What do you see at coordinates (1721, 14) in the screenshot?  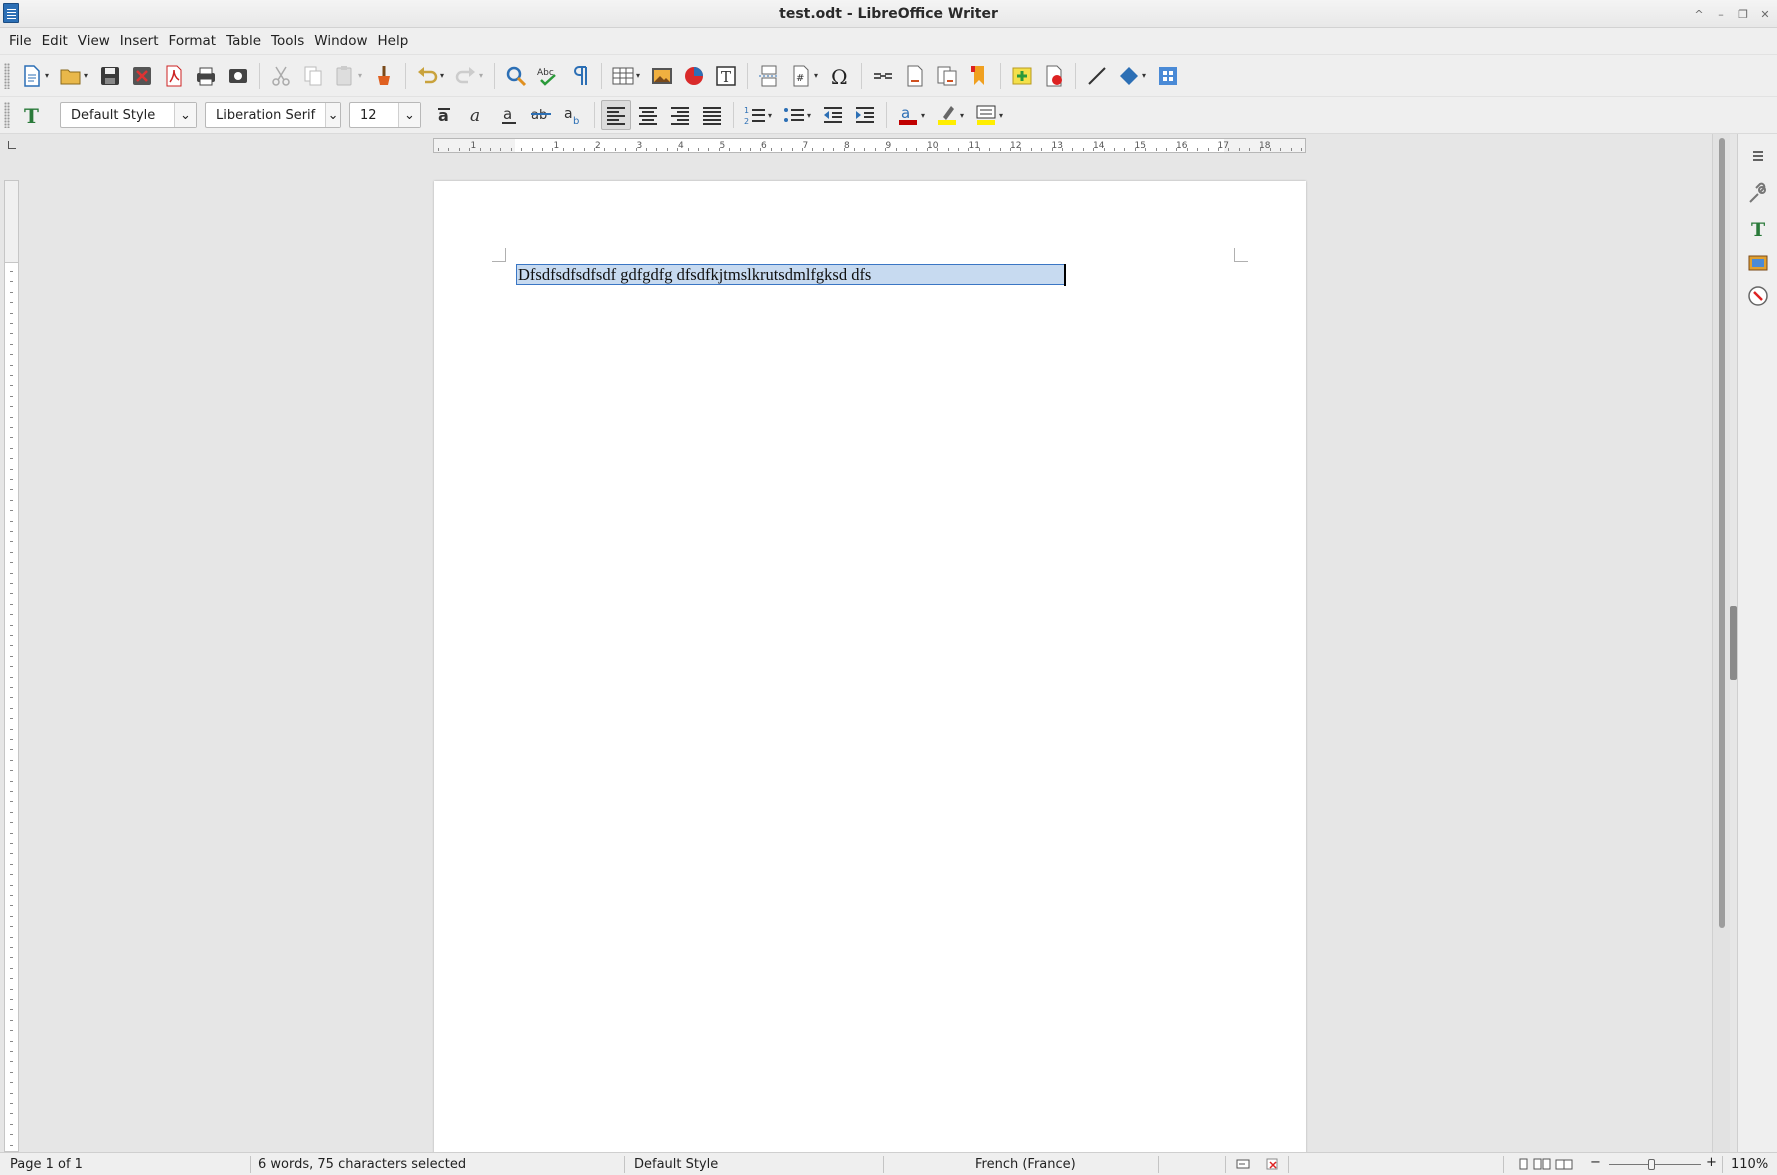 I see `minimize-window-button: –` at bounding box center [1721, 14].